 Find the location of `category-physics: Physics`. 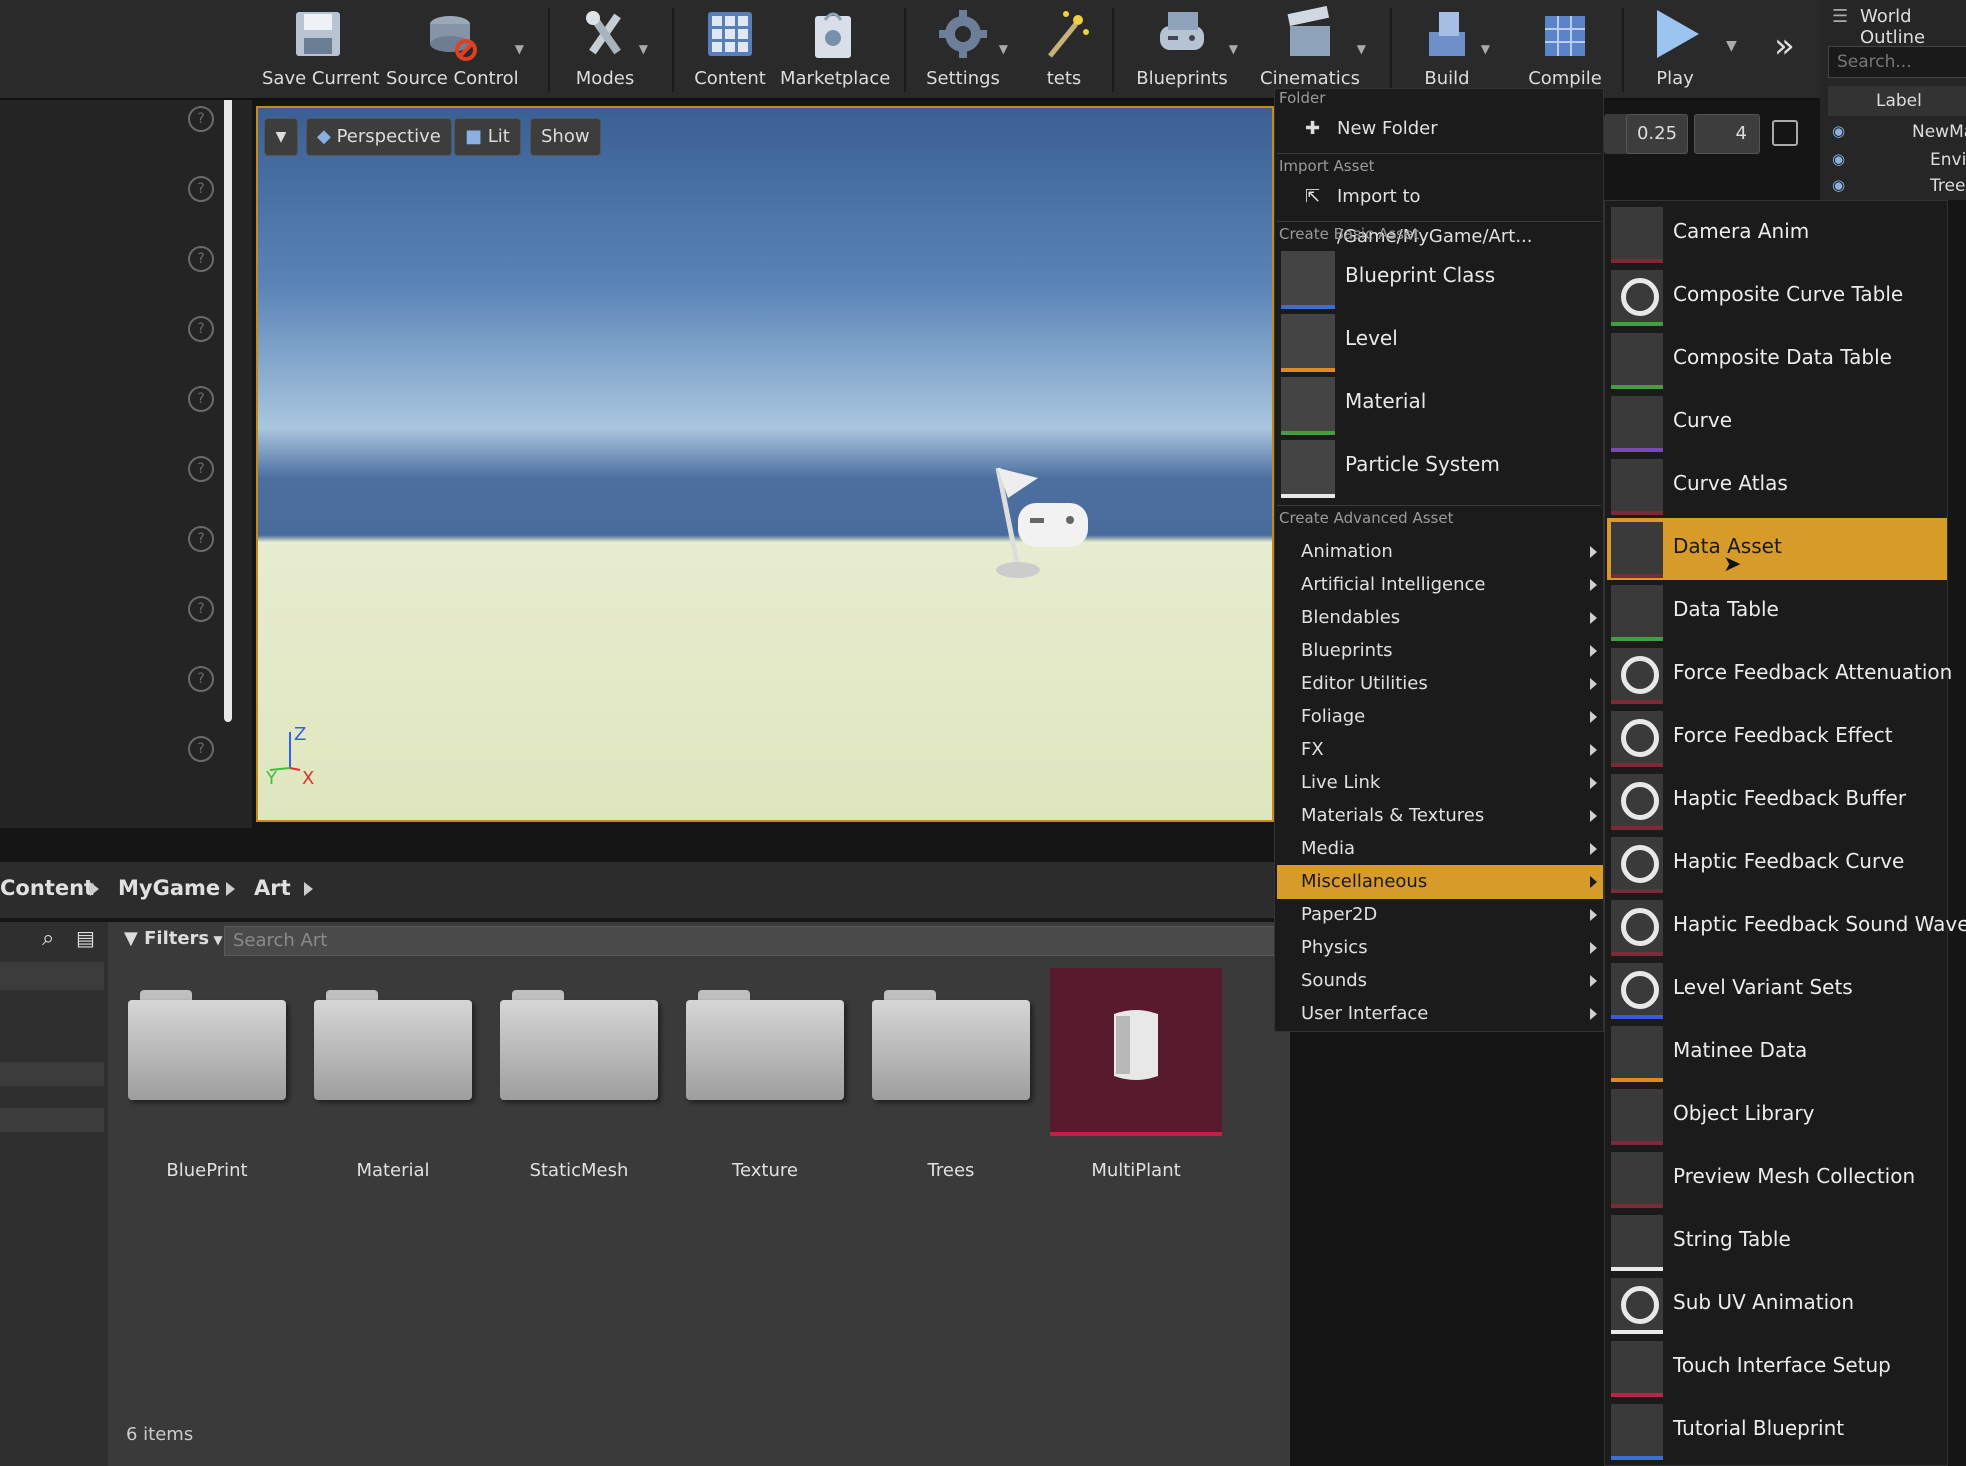

category-physics: Physics is located at coordinates (1440, 948).